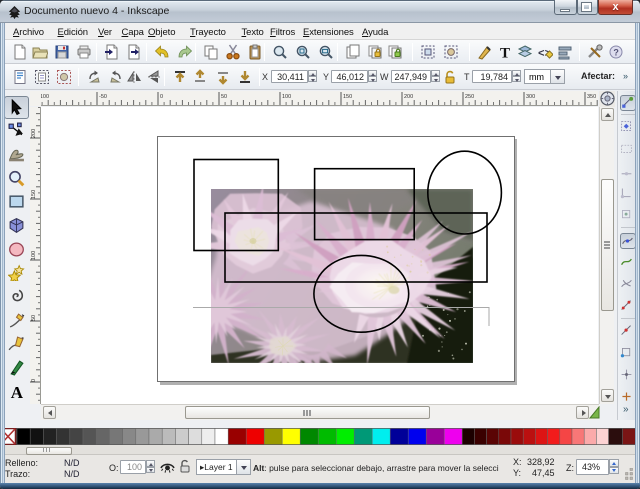 This screenshot has width=640, height=489. Describe the element at coordinates (530, 97) in the screenshot. I see `svg-text: 300` at that location.